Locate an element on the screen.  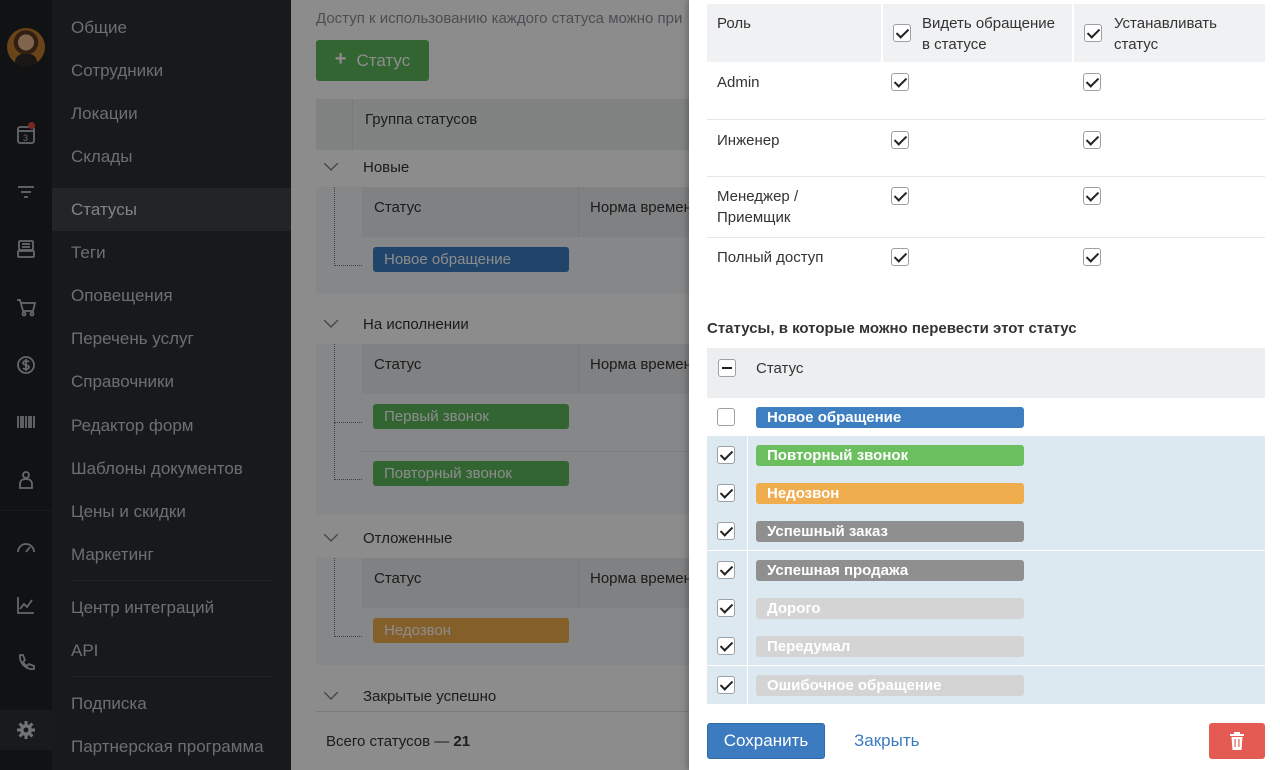
transition-row: Успешный заказ is located at coordinates (986, 531).